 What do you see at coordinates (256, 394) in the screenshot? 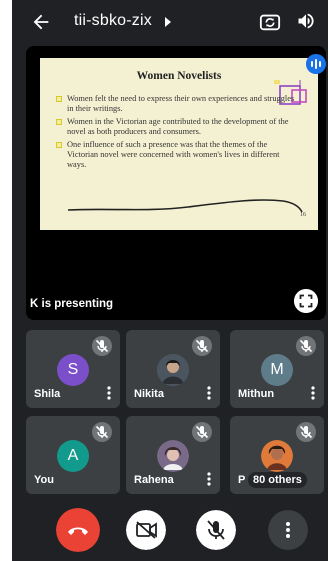
I see `participant-name: Mithun` at bounding box center [256, 394].